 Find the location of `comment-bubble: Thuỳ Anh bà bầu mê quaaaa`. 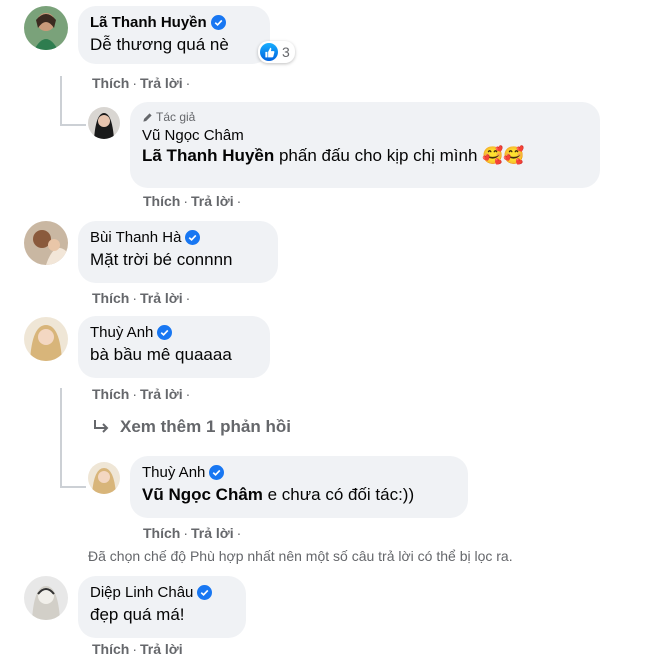

comment-bubble: Thuỳ Anh bà bầu mê quaaaa is located at coordinates (174, 347).